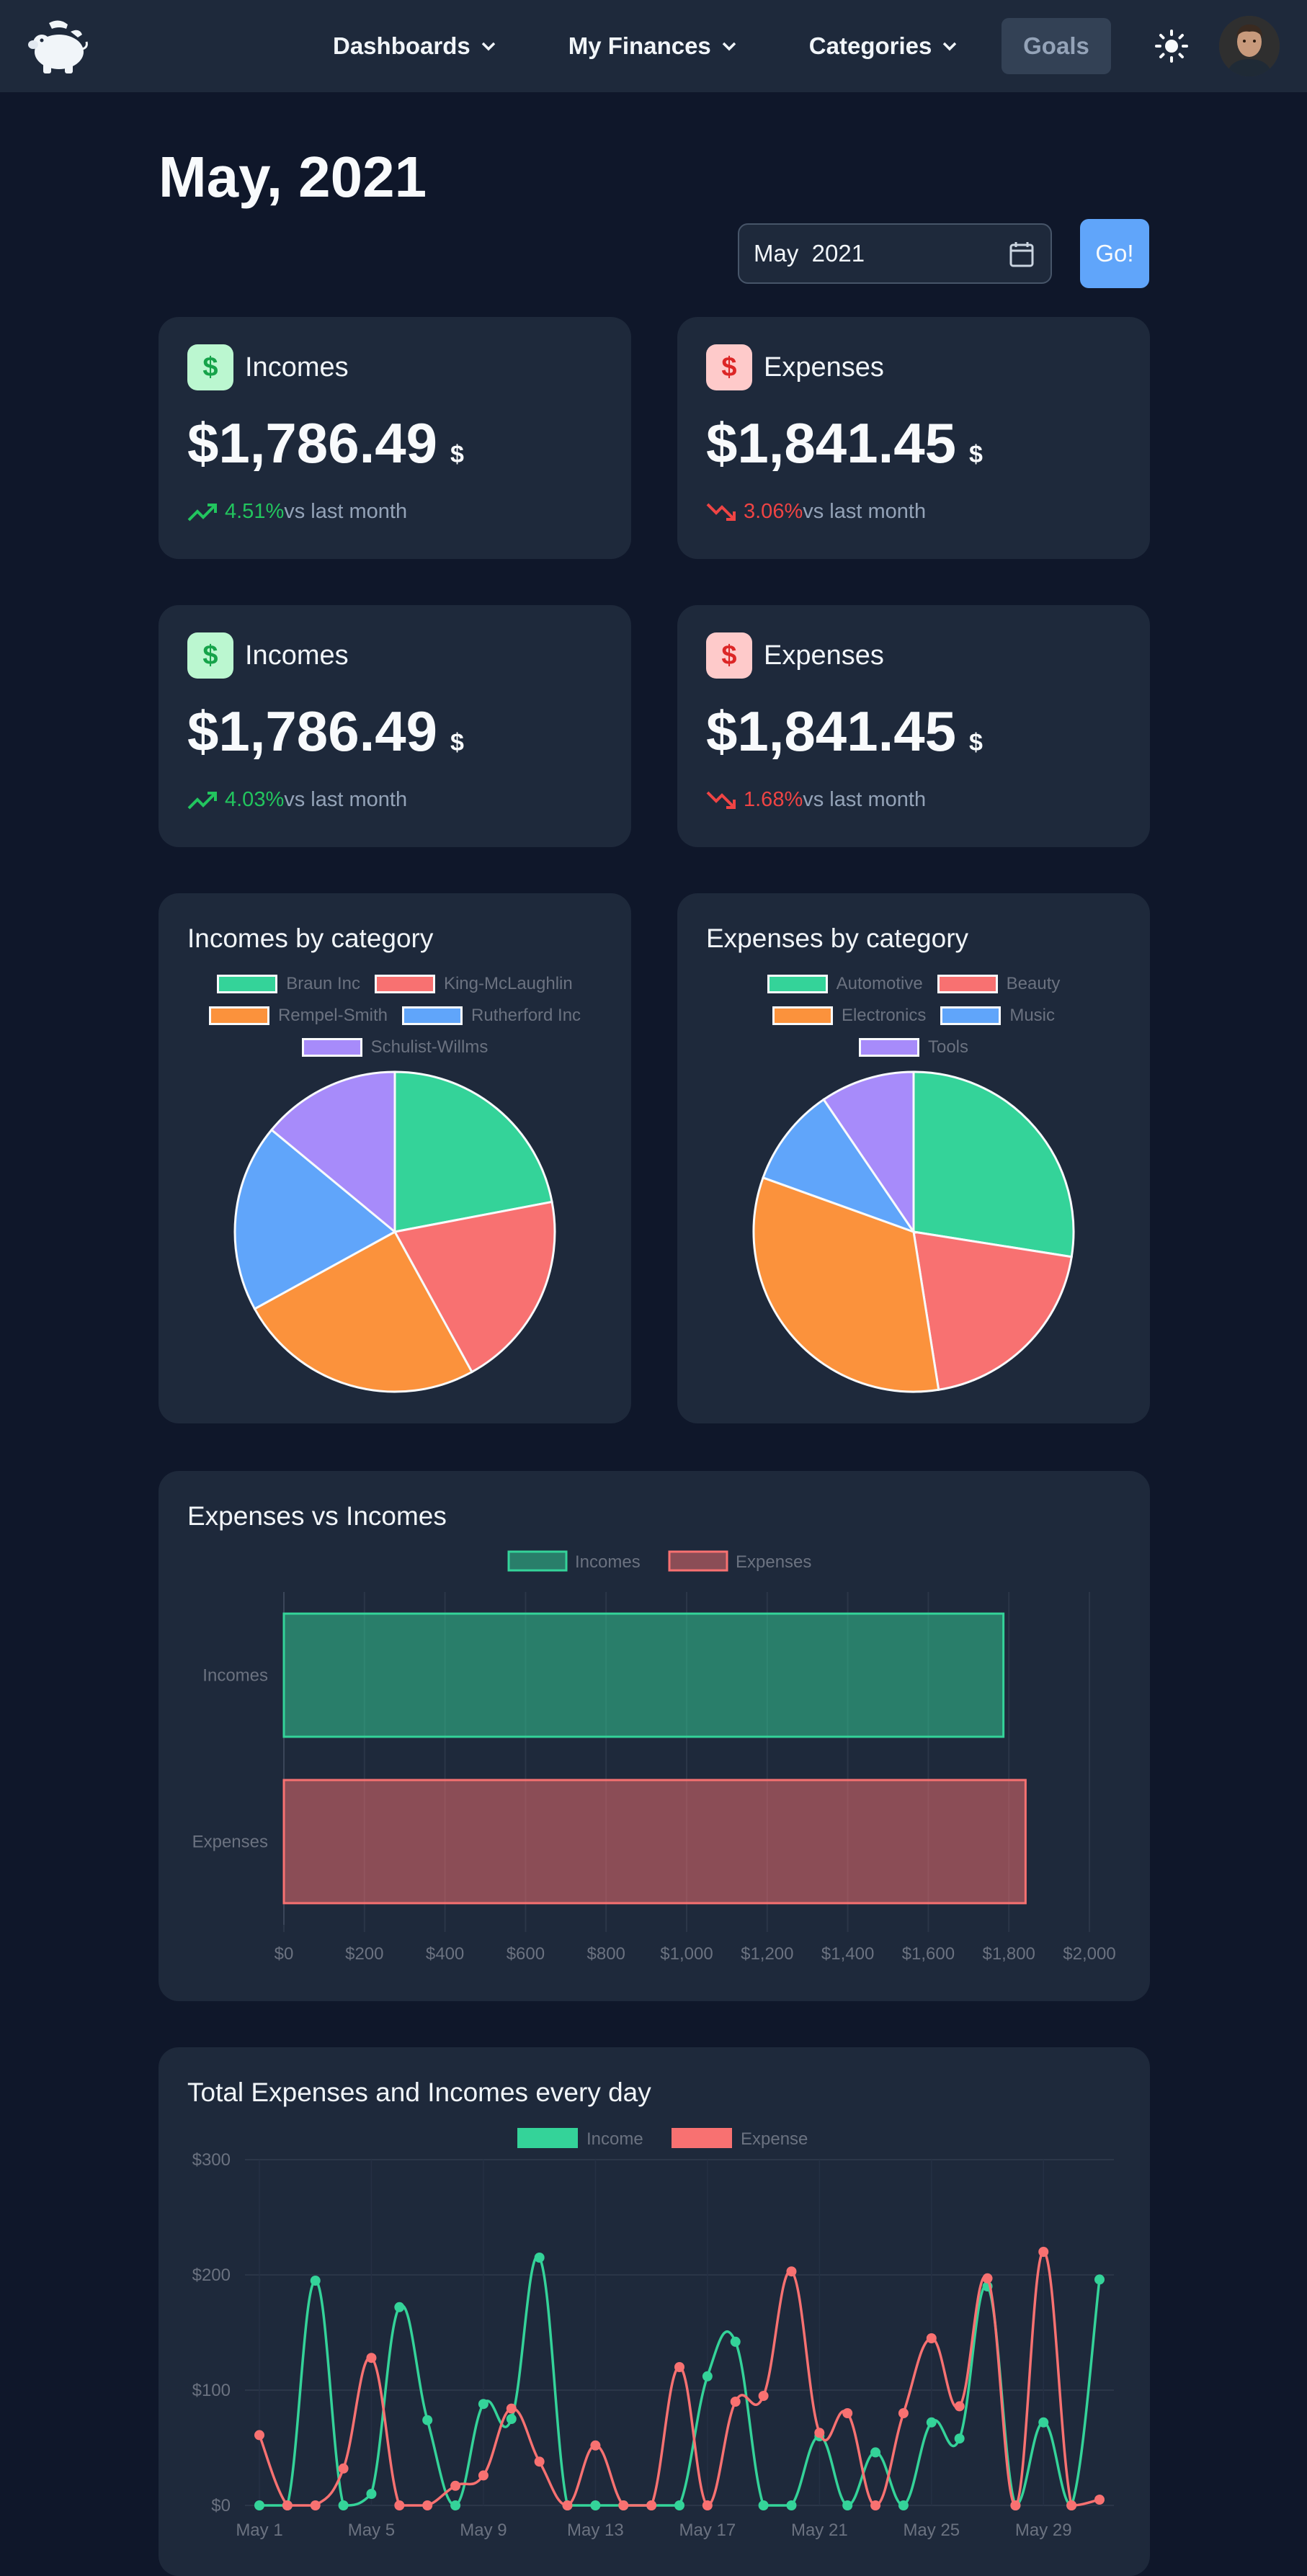 This screenshot has width=1307, height=2576. What do you see at coordinates (831, 731) in the screenshot?
I see `stat-amount: $1,841.45` at bounding box center [831, 731].